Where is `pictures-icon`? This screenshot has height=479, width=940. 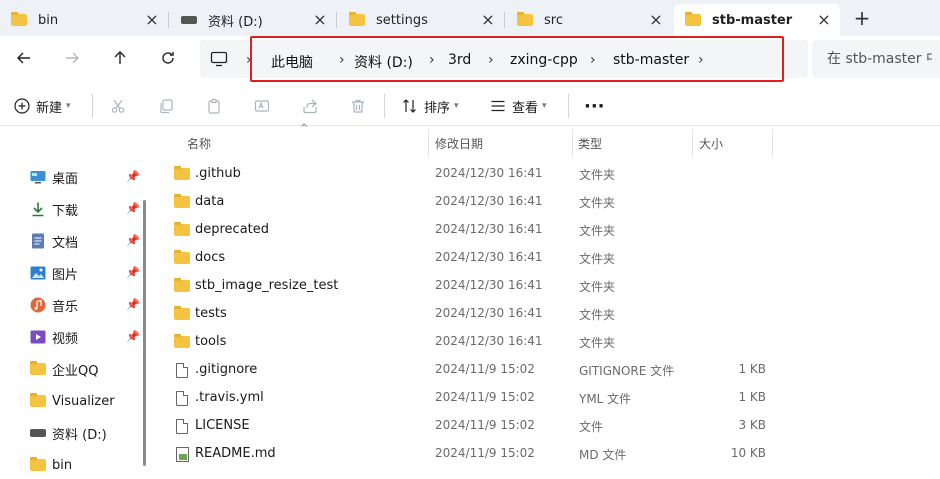
pictures-icon is located at coordinates (38, 273).